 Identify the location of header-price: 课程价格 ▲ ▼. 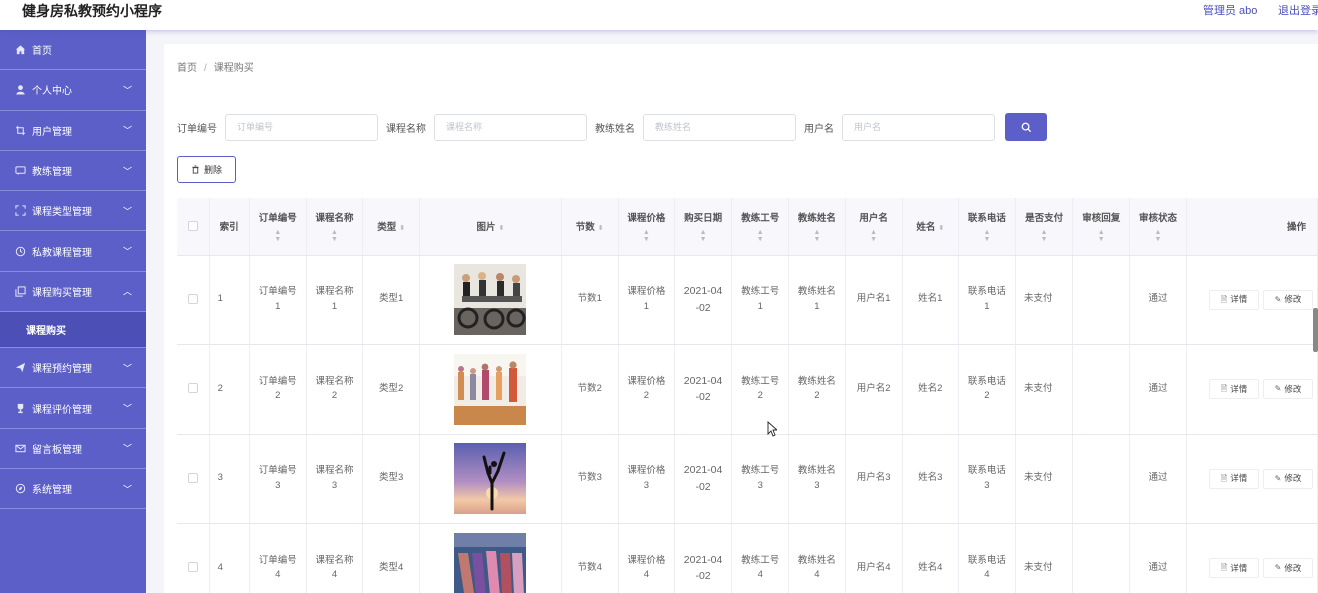
(646, 227).